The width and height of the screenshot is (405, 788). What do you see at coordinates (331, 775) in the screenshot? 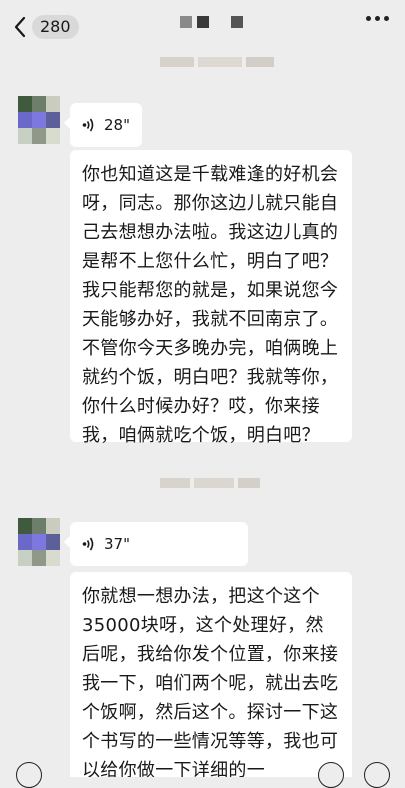
I see `emoji-icon` at bounding box center [331, 775].